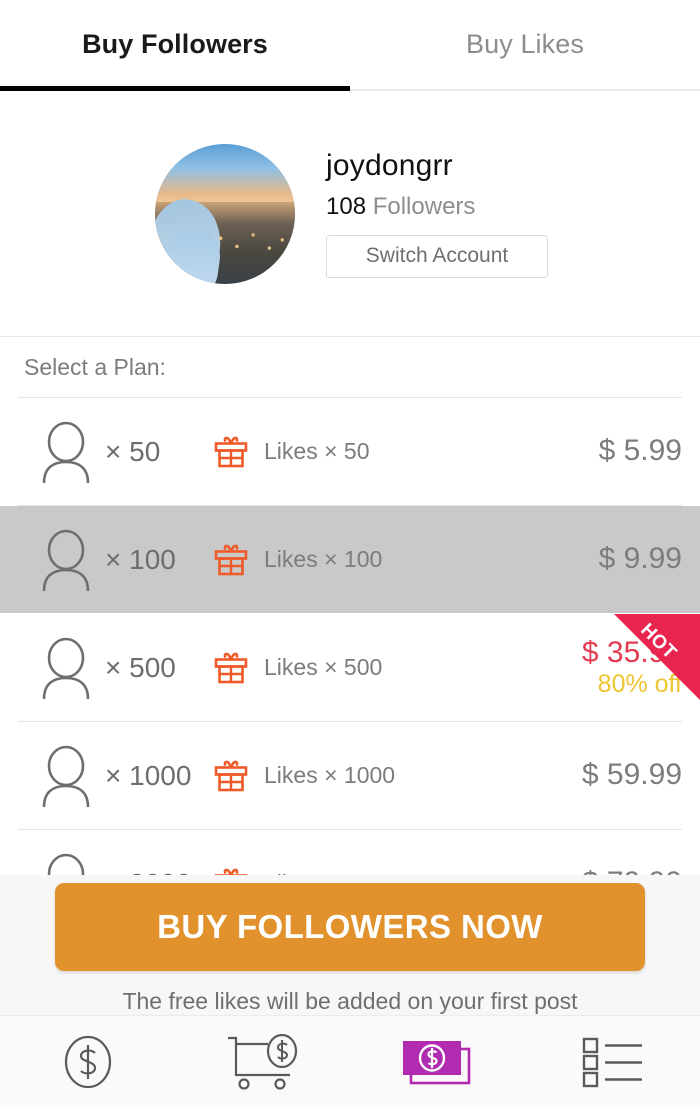 The width and height of the screenshot is (700, 1107). Describe the element at coordinates (424, 207) in the screenshot. I see `followers-label: Followers` at that location.